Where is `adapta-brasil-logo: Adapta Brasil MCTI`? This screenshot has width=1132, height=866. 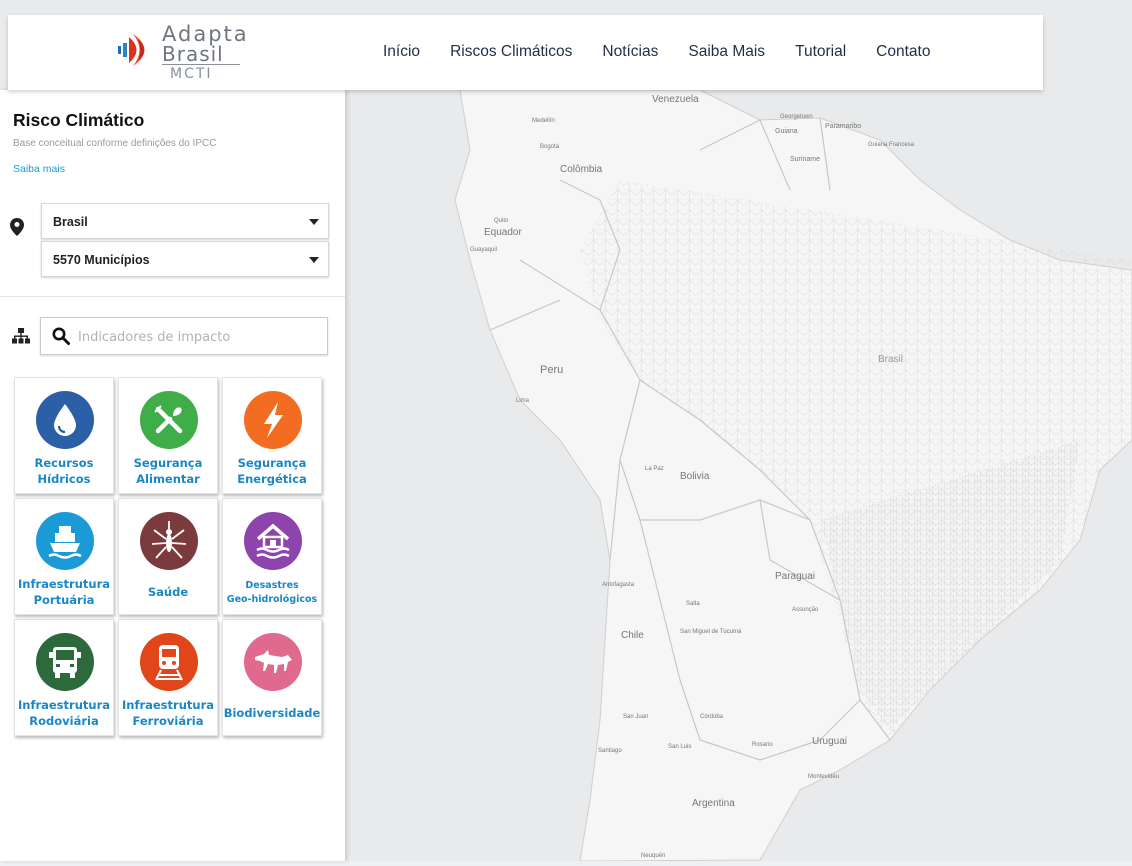
adapta-brasil-logo: Adapta Brasil MCTI is located at coordinates (178, 52).